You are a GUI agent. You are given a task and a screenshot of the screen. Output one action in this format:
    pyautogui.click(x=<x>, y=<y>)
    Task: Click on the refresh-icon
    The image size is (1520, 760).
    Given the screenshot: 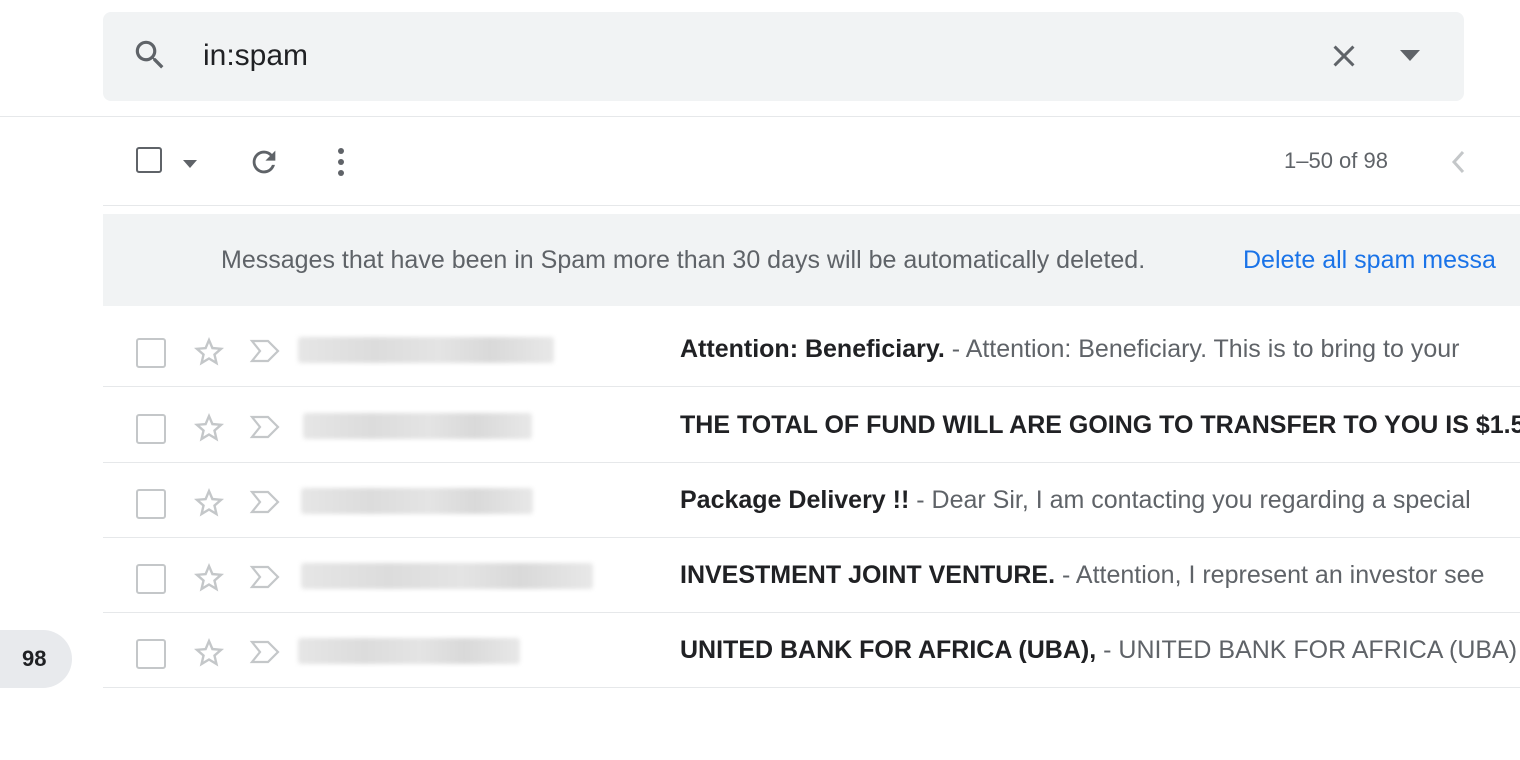 What is the action you would take?
    pyautogui.click(x=264, y=162)
    